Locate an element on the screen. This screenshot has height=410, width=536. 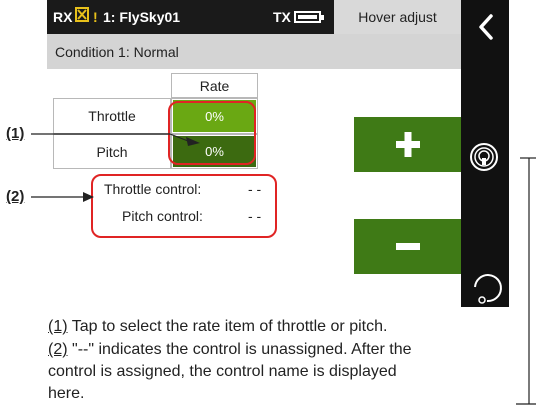
callout-2-arrow is located at coordinates (88, 197).